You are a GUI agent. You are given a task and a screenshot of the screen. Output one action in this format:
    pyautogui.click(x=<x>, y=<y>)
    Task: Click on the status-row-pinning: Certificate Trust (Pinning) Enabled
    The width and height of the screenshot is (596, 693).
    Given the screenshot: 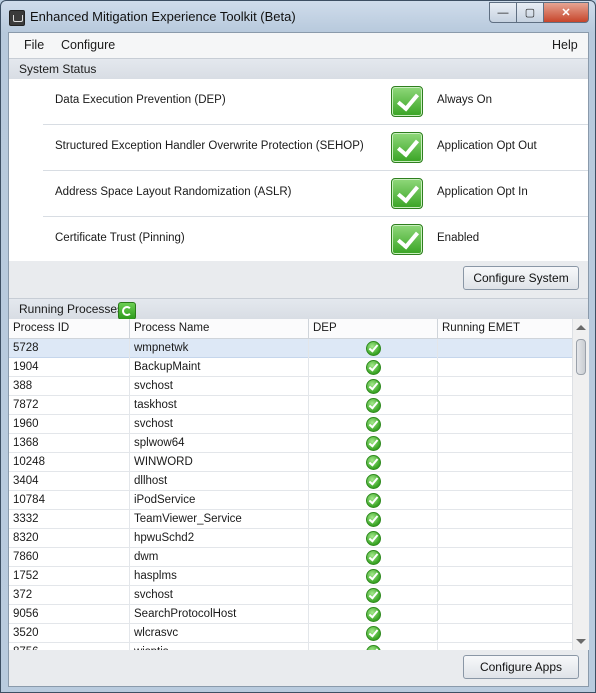 What is the action you would take?
    pyautogui.click(x=315, y=240)
    